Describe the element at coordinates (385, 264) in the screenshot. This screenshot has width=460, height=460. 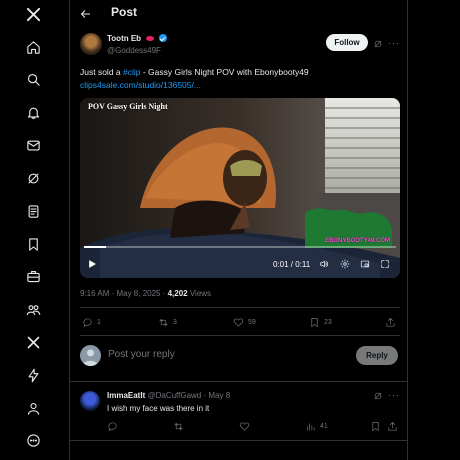
I see `fullscreen-icon` at that location.